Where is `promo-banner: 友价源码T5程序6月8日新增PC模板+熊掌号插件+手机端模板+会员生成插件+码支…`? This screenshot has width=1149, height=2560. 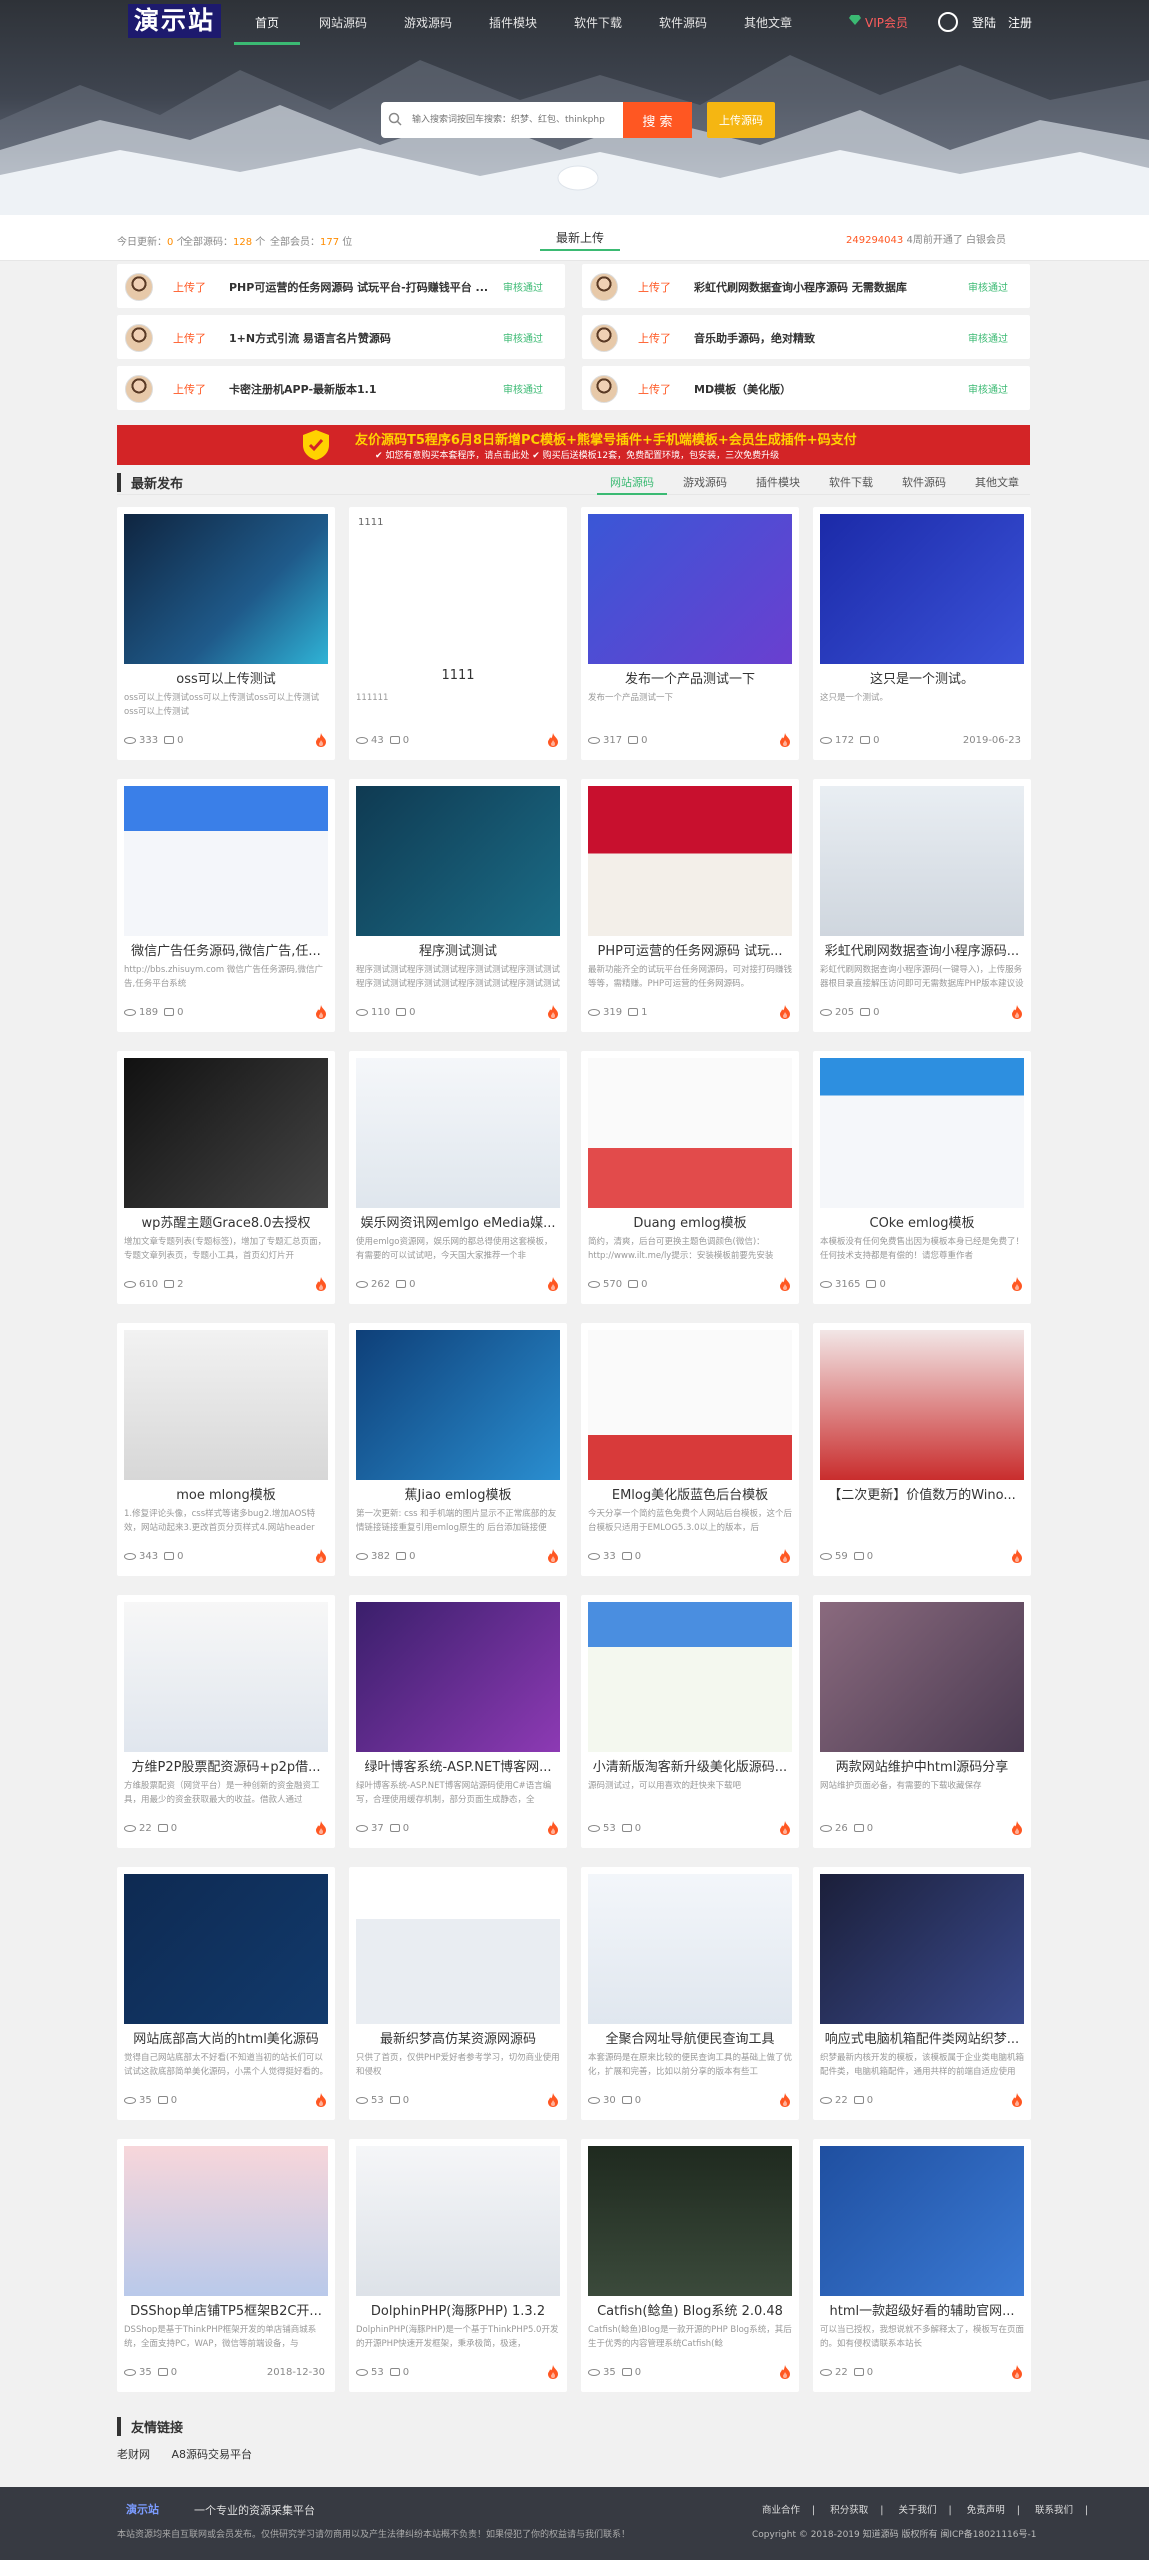
promo-banner: 友价源码T5程序6月8日新增PC模板+熊掌号插件+手机端模板+会员生成插件+码支… is located at coordinates (573, 445).